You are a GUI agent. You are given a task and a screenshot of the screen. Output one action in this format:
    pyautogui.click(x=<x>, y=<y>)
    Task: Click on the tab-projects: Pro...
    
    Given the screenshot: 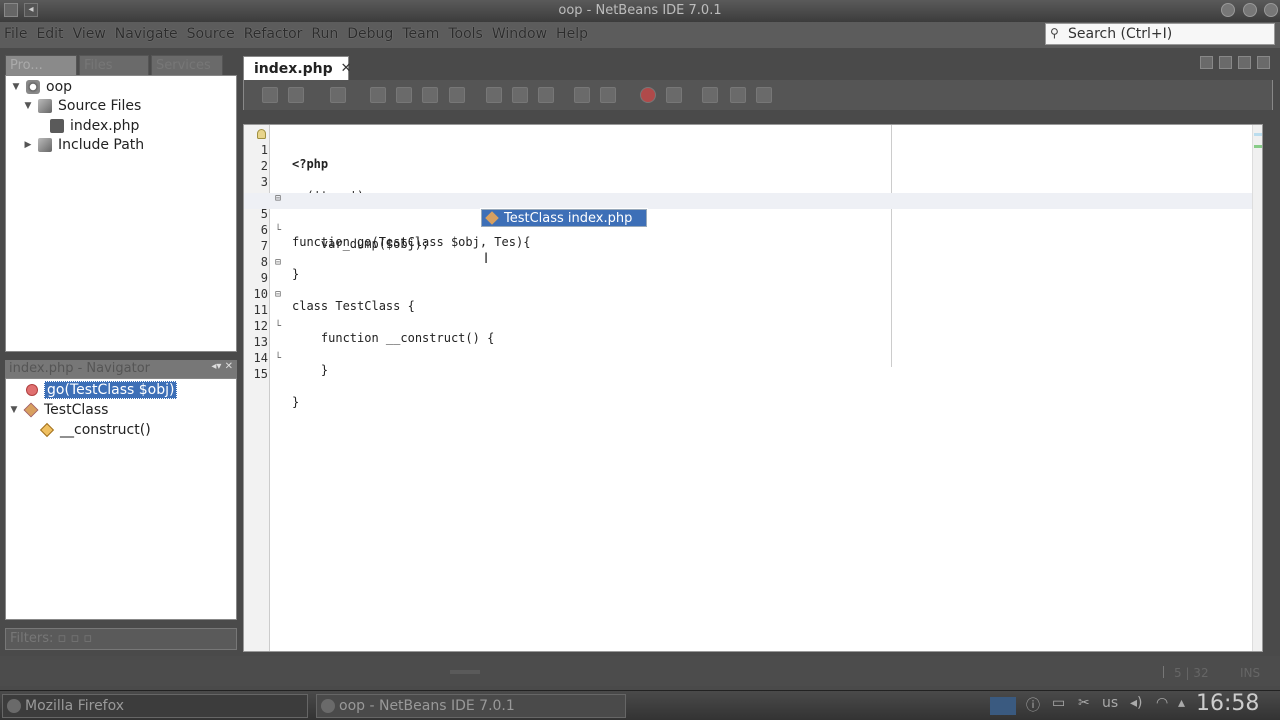 What is the action you would take?
    pyautogui.click(x=41, y=65)
    